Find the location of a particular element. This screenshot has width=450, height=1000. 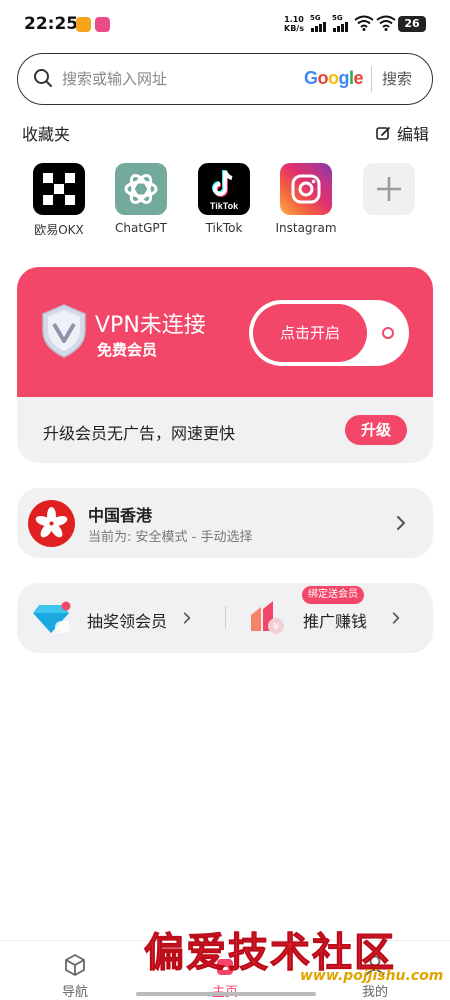

search-icon is located at coordinates (43, 78).